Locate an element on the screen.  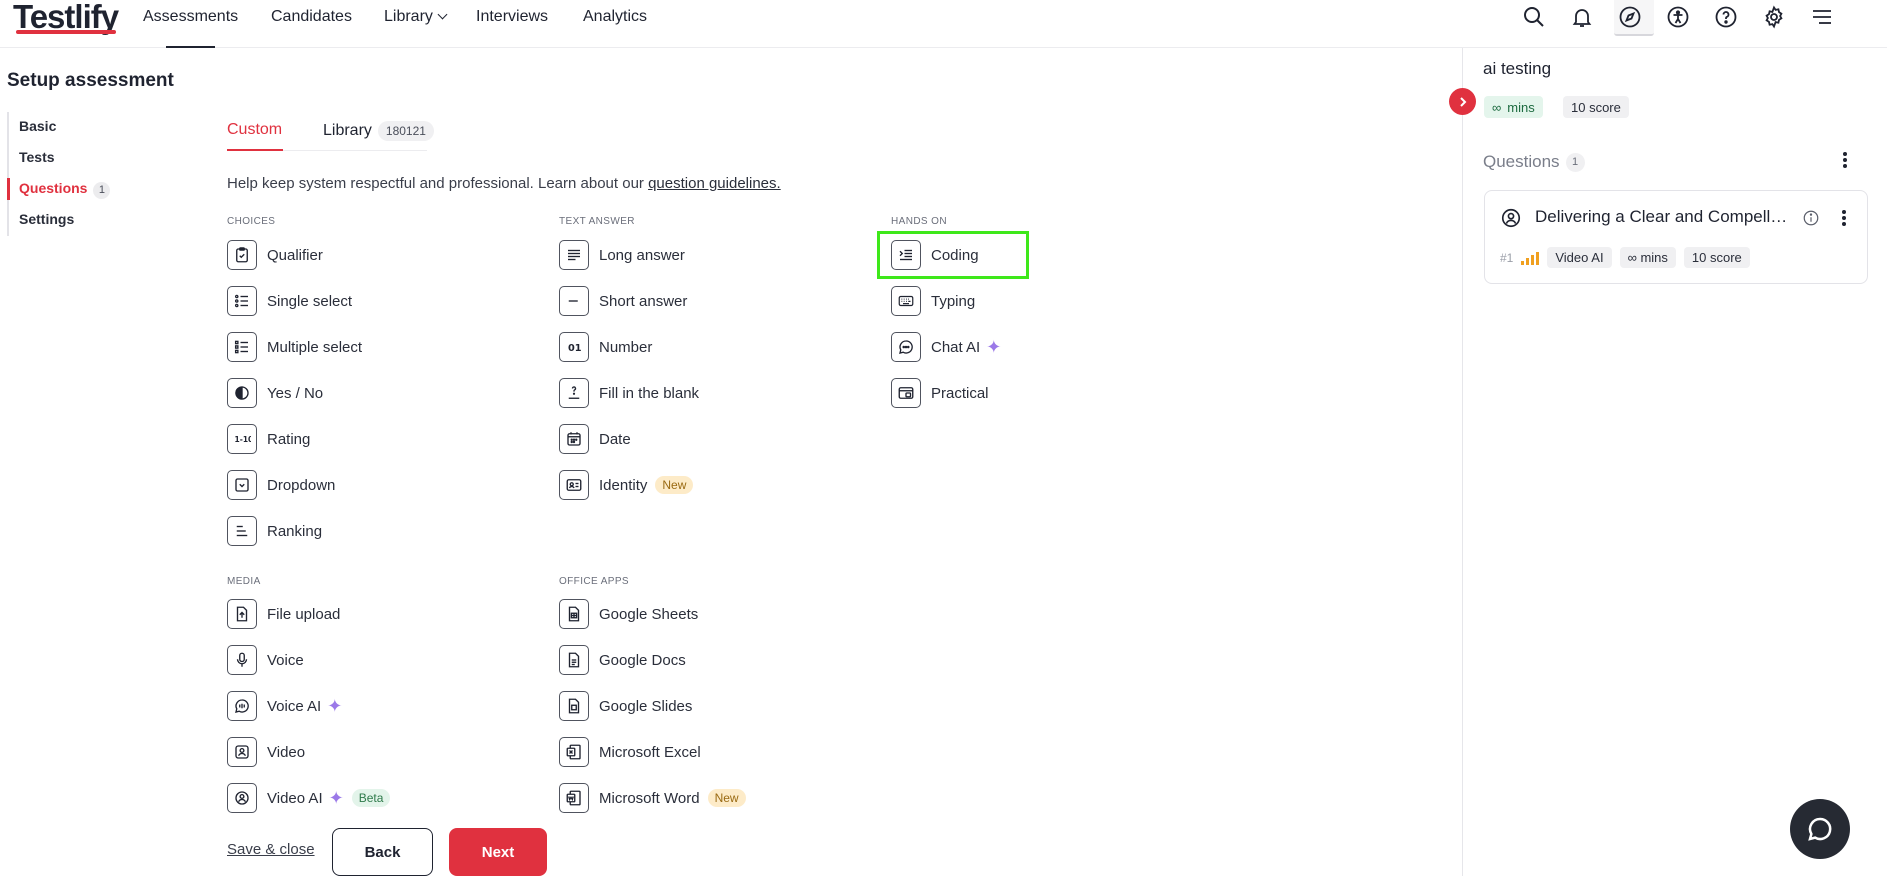
qtype-typing: Typing is located at coordinates (933, 301).